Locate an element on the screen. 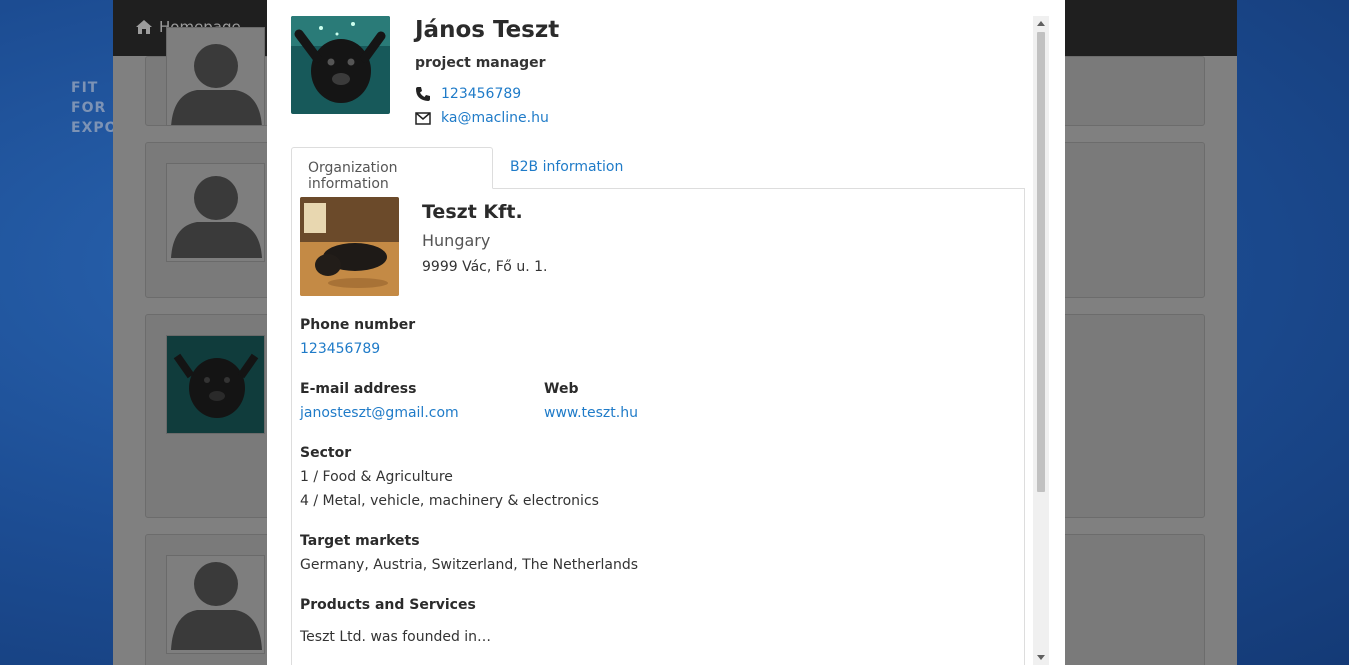 The image size is (1349, 665). organization-web-link: www.teszt.hu is located at coordinates (591, 413).